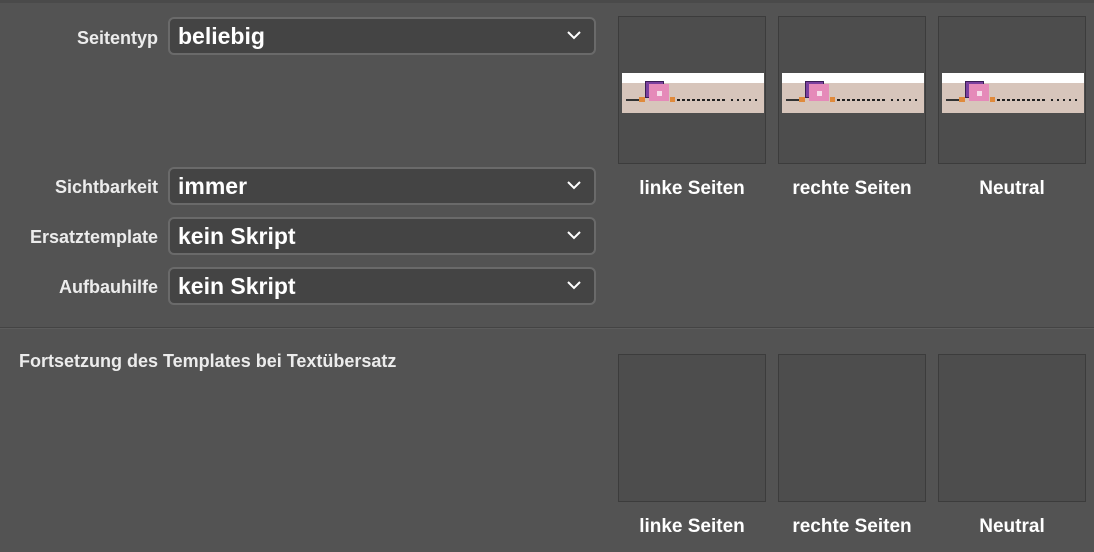  Describe the element at coordinates (692, 428) in the screenshot. I see `continuation-left-pages` at that location.